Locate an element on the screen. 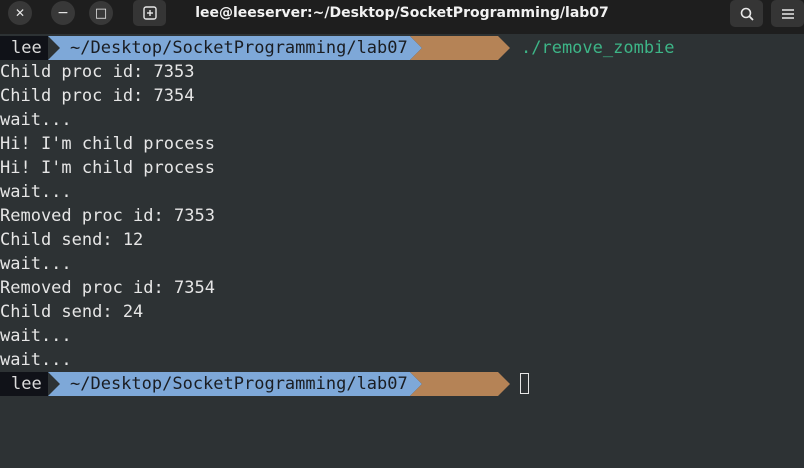 Image resolution: width=804 pixels, height=468 pixels. search-icon is located at coordinates (747, 14).